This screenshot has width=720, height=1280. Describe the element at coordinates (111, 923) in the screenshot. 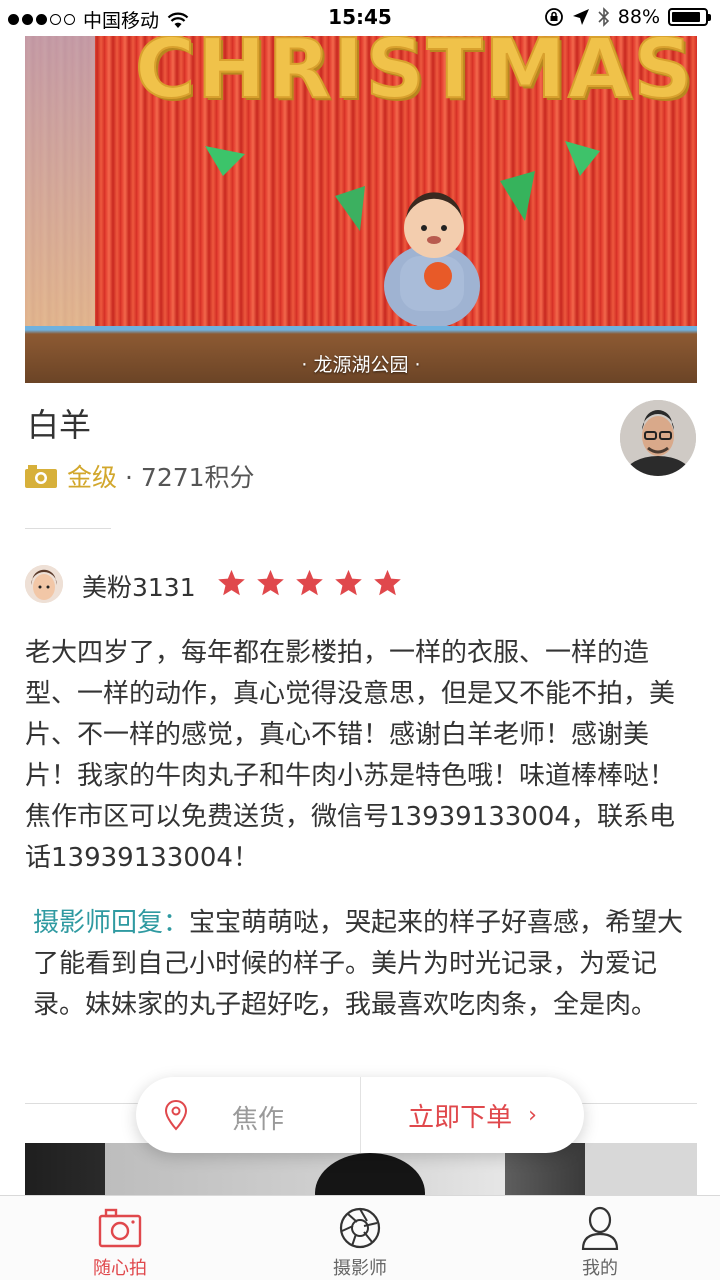

I see `reply-label: 摄影师回复：` at that location.